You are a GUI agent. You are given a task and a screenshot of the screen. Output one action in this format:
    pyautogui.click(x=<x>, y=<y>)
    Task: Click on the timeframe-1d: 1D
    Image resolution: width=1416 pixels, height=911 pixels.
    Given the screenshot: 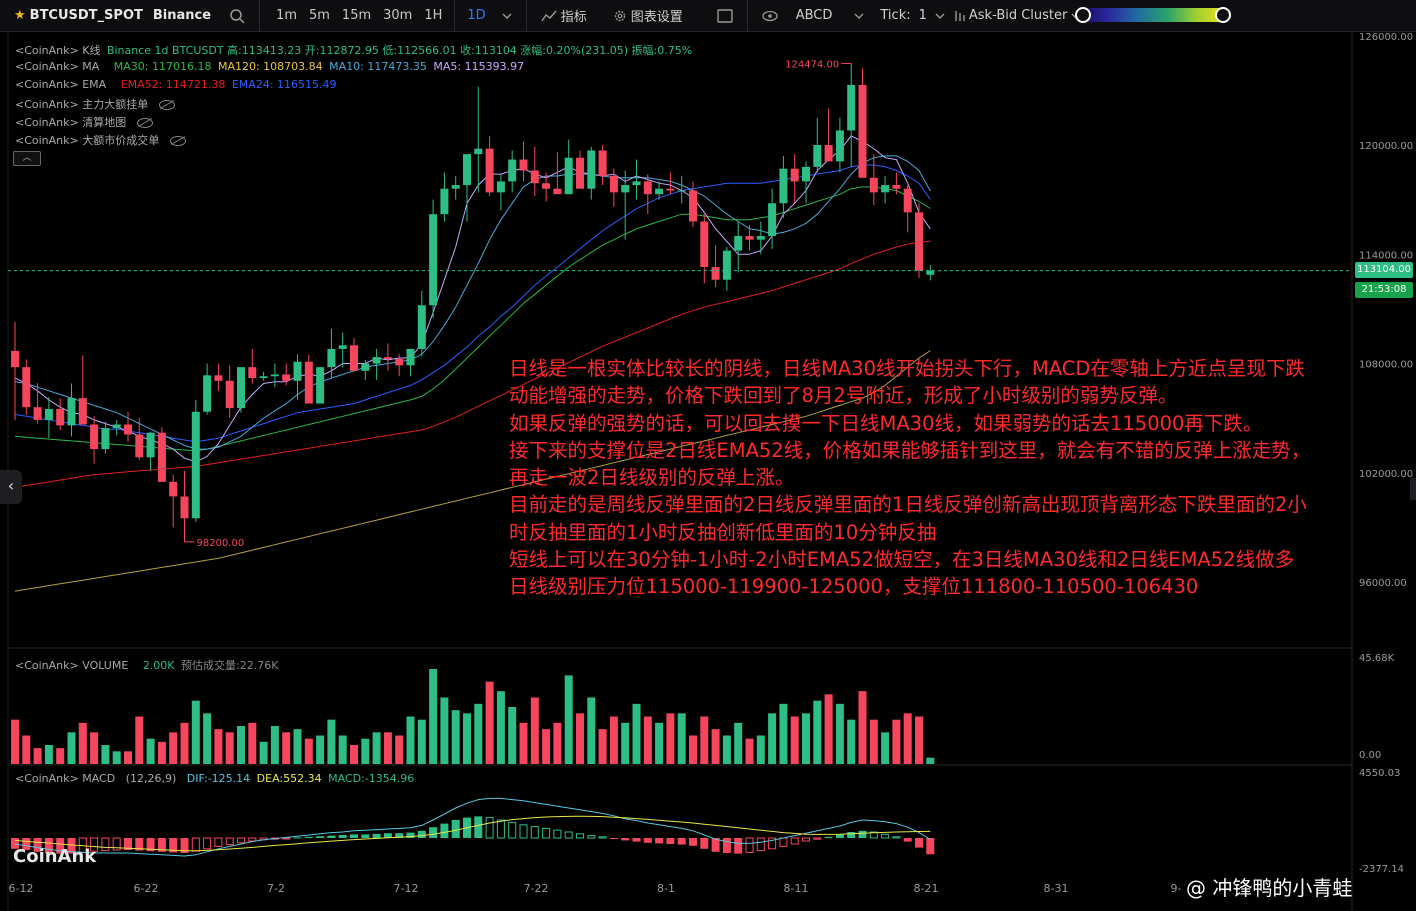 What is the action you would take?
    pyautogui.click(x=476, y=15)
    